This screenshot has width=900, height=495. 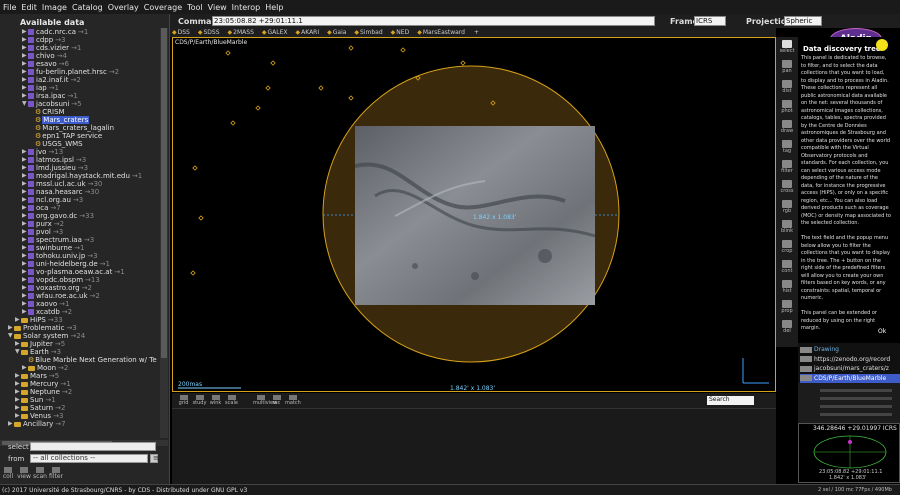 I want to click on slider-size, so click(x=856, y=398).